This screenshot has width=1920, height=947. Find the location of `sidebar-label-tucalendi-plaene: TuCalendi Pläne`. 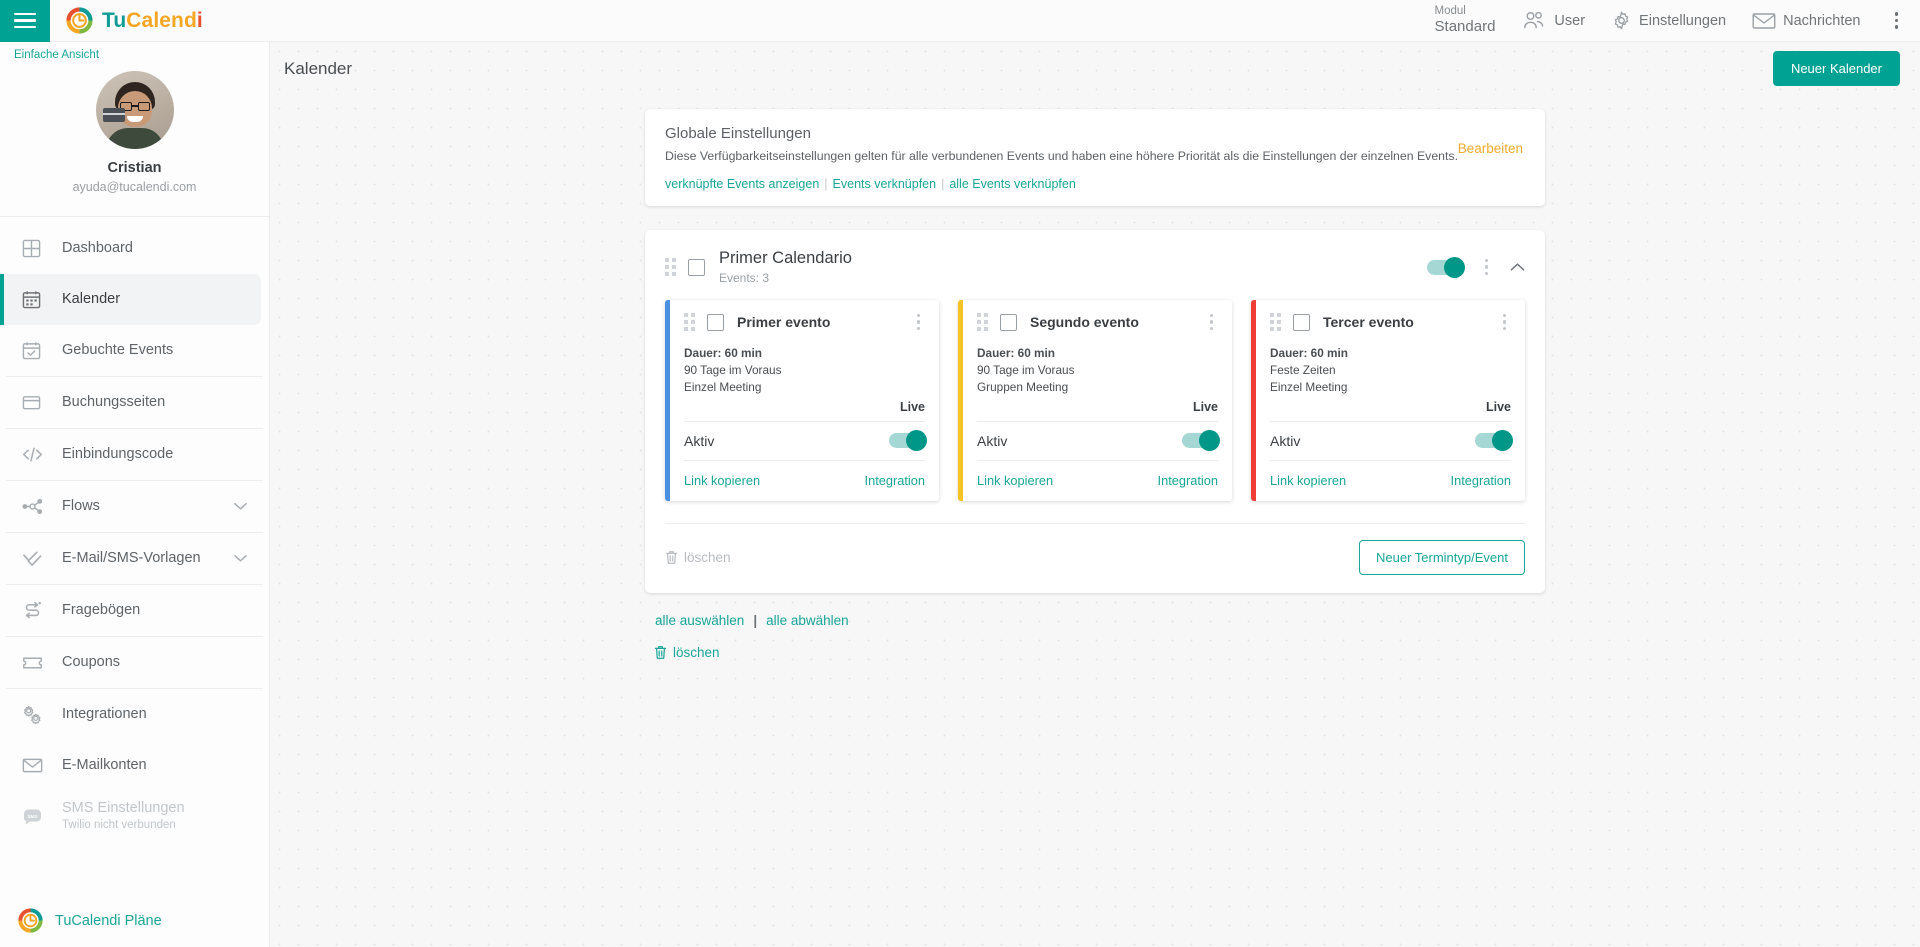

sidebar-label-tucalendi-plaene: TuCalendi Pläne is located at coordinates (108, 920).